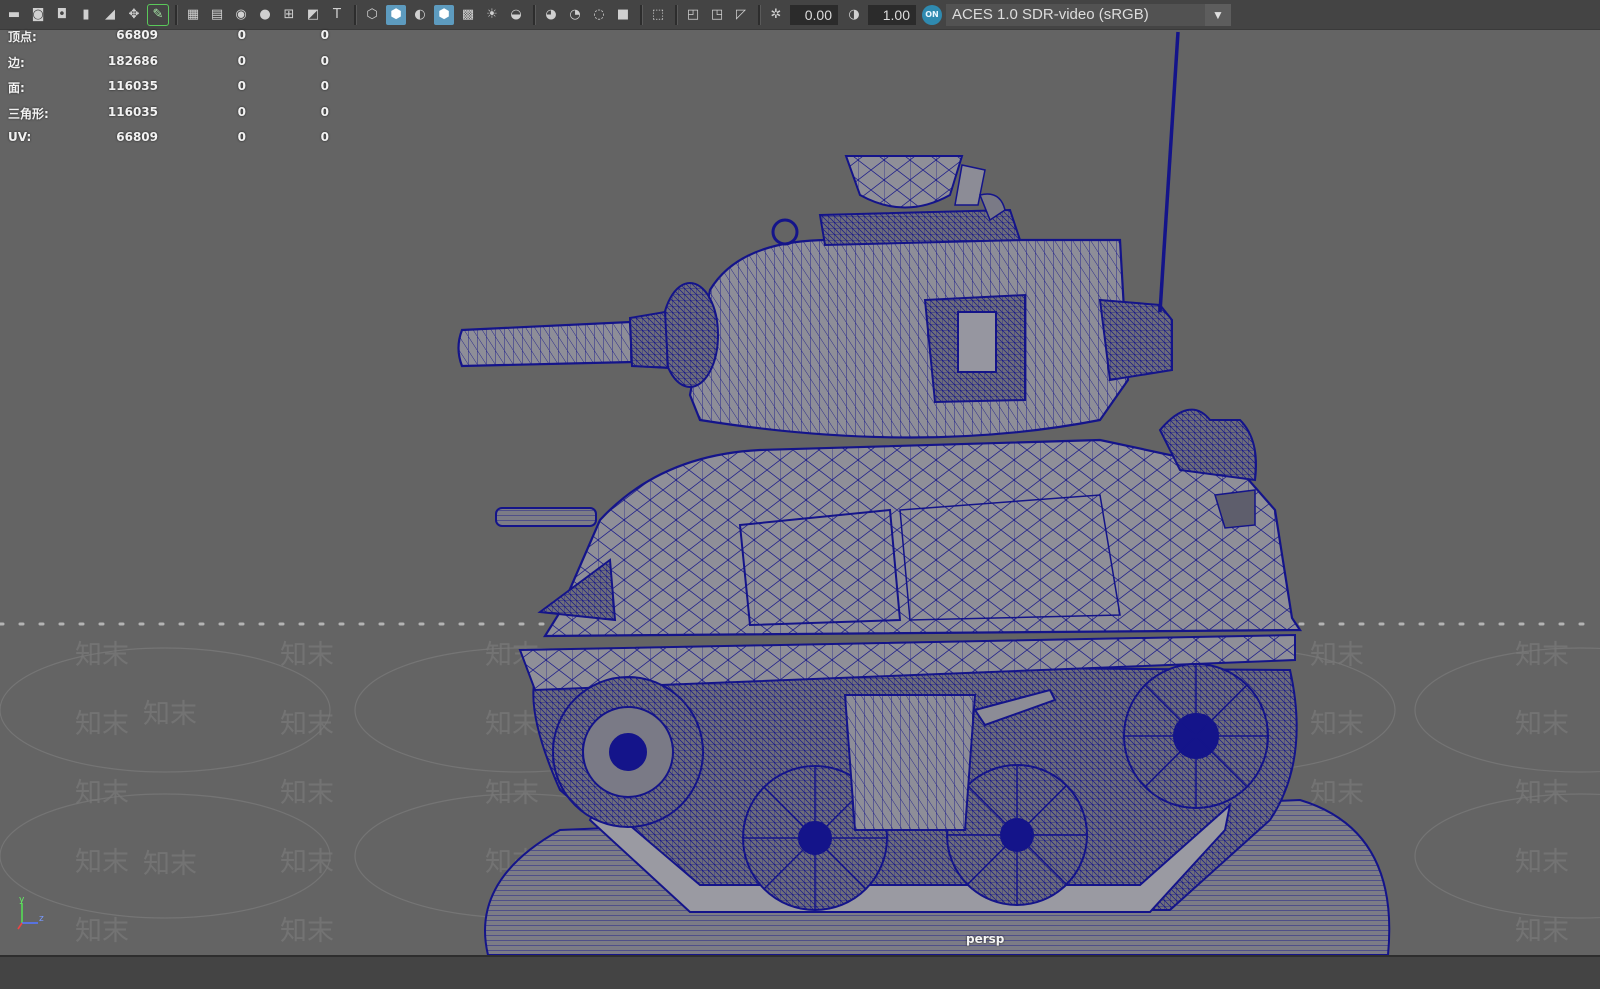 This screenshot has height=989, width=1600. I want to click on axis-z-label: z, so click(41, 919).